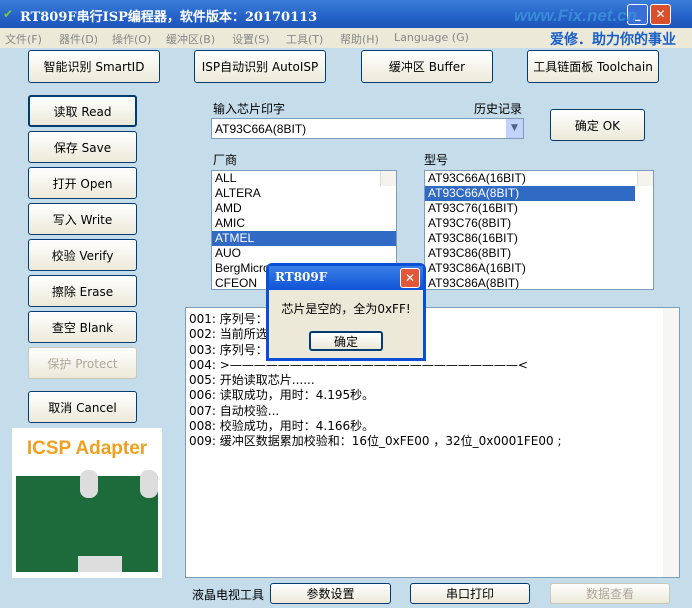 The width and height of the screenshot is (692, 608). Describe the element at coordinates (276, 334) in the screenshot. I see `log-line: 002: 当前所选 X位，512字节。` at that location.